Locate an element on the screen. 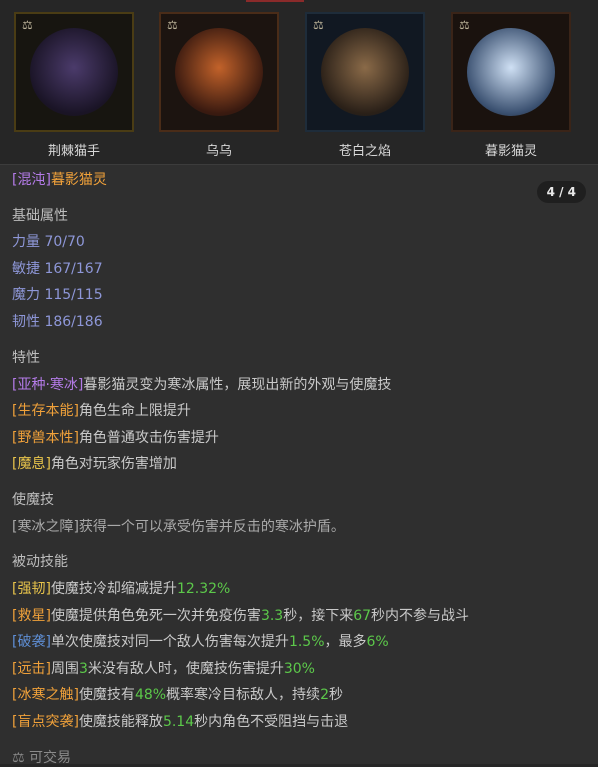 The width and height of the screenshot is (598, 767). familiar-title: [混沌]暮影猫灵 is located at coordinates (59, 179).